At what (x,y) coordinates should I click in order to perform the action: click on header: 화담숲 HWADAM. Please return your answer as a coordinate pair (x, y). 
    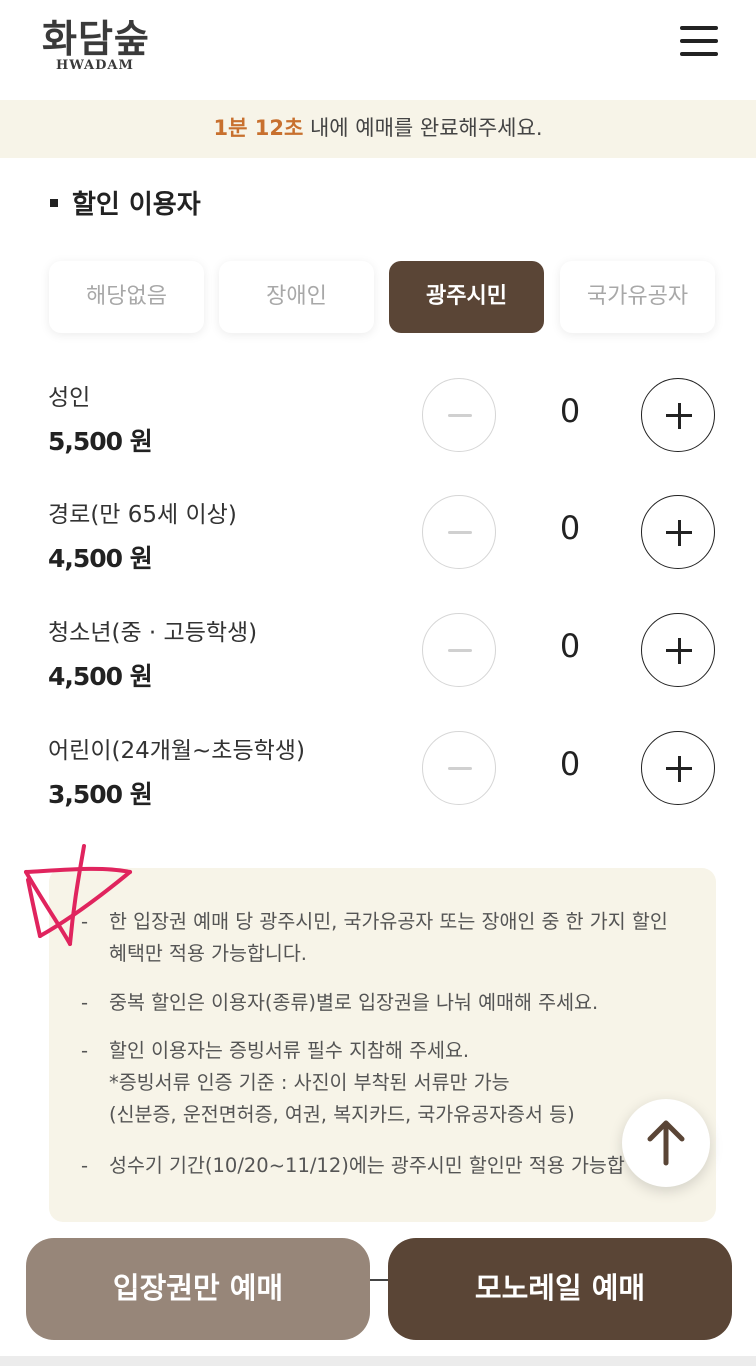
    Looking at the image, I should click on (378, 50).